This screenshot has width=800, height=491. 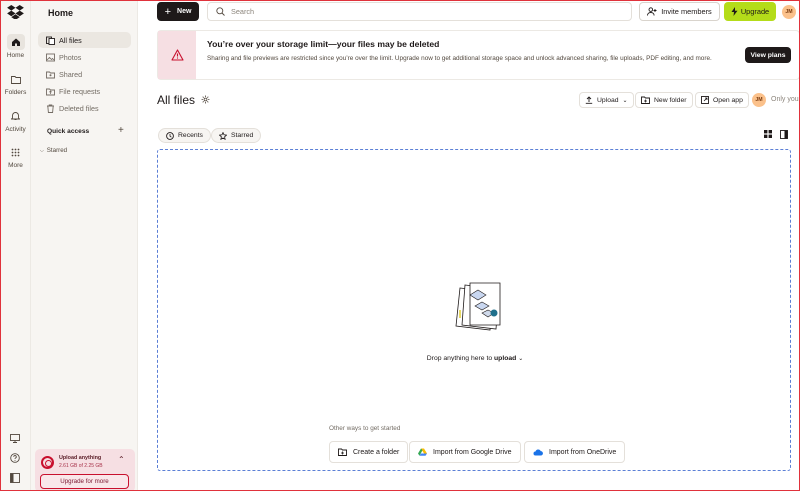 I want to click on help-icon, so click(x=15, y=458).